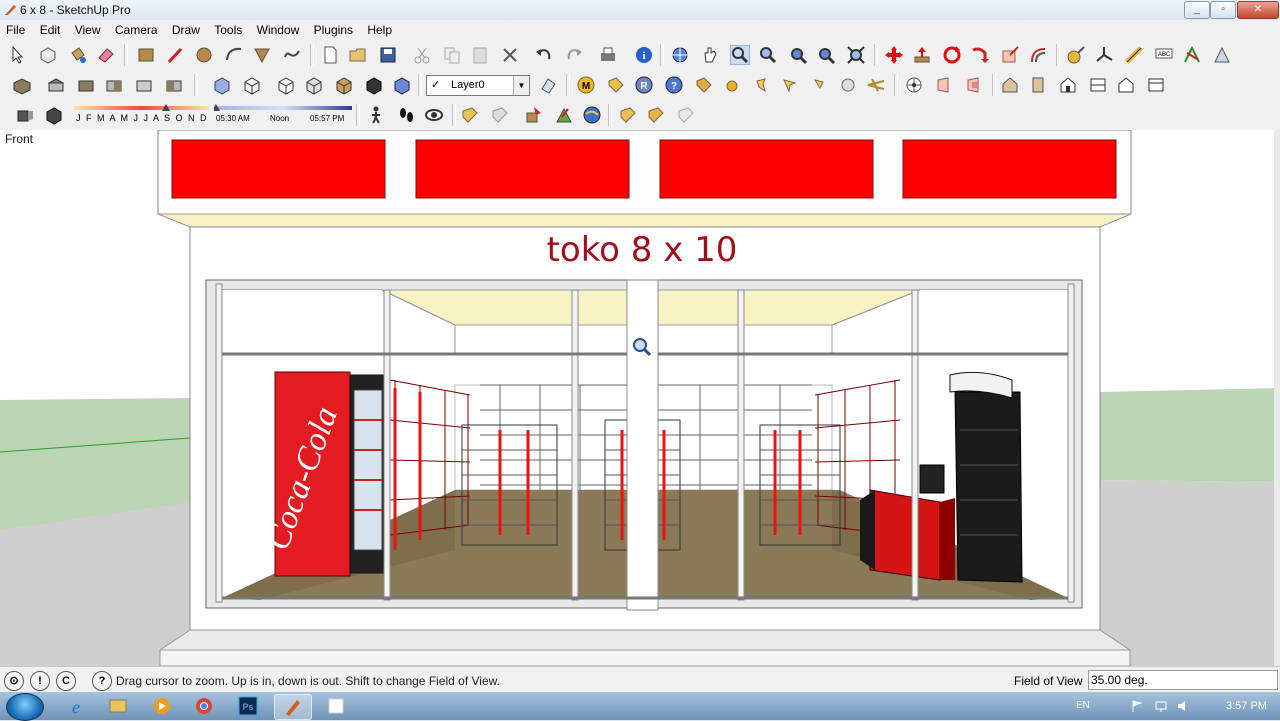  I want to click on polygon-icon, so click(262, 55).